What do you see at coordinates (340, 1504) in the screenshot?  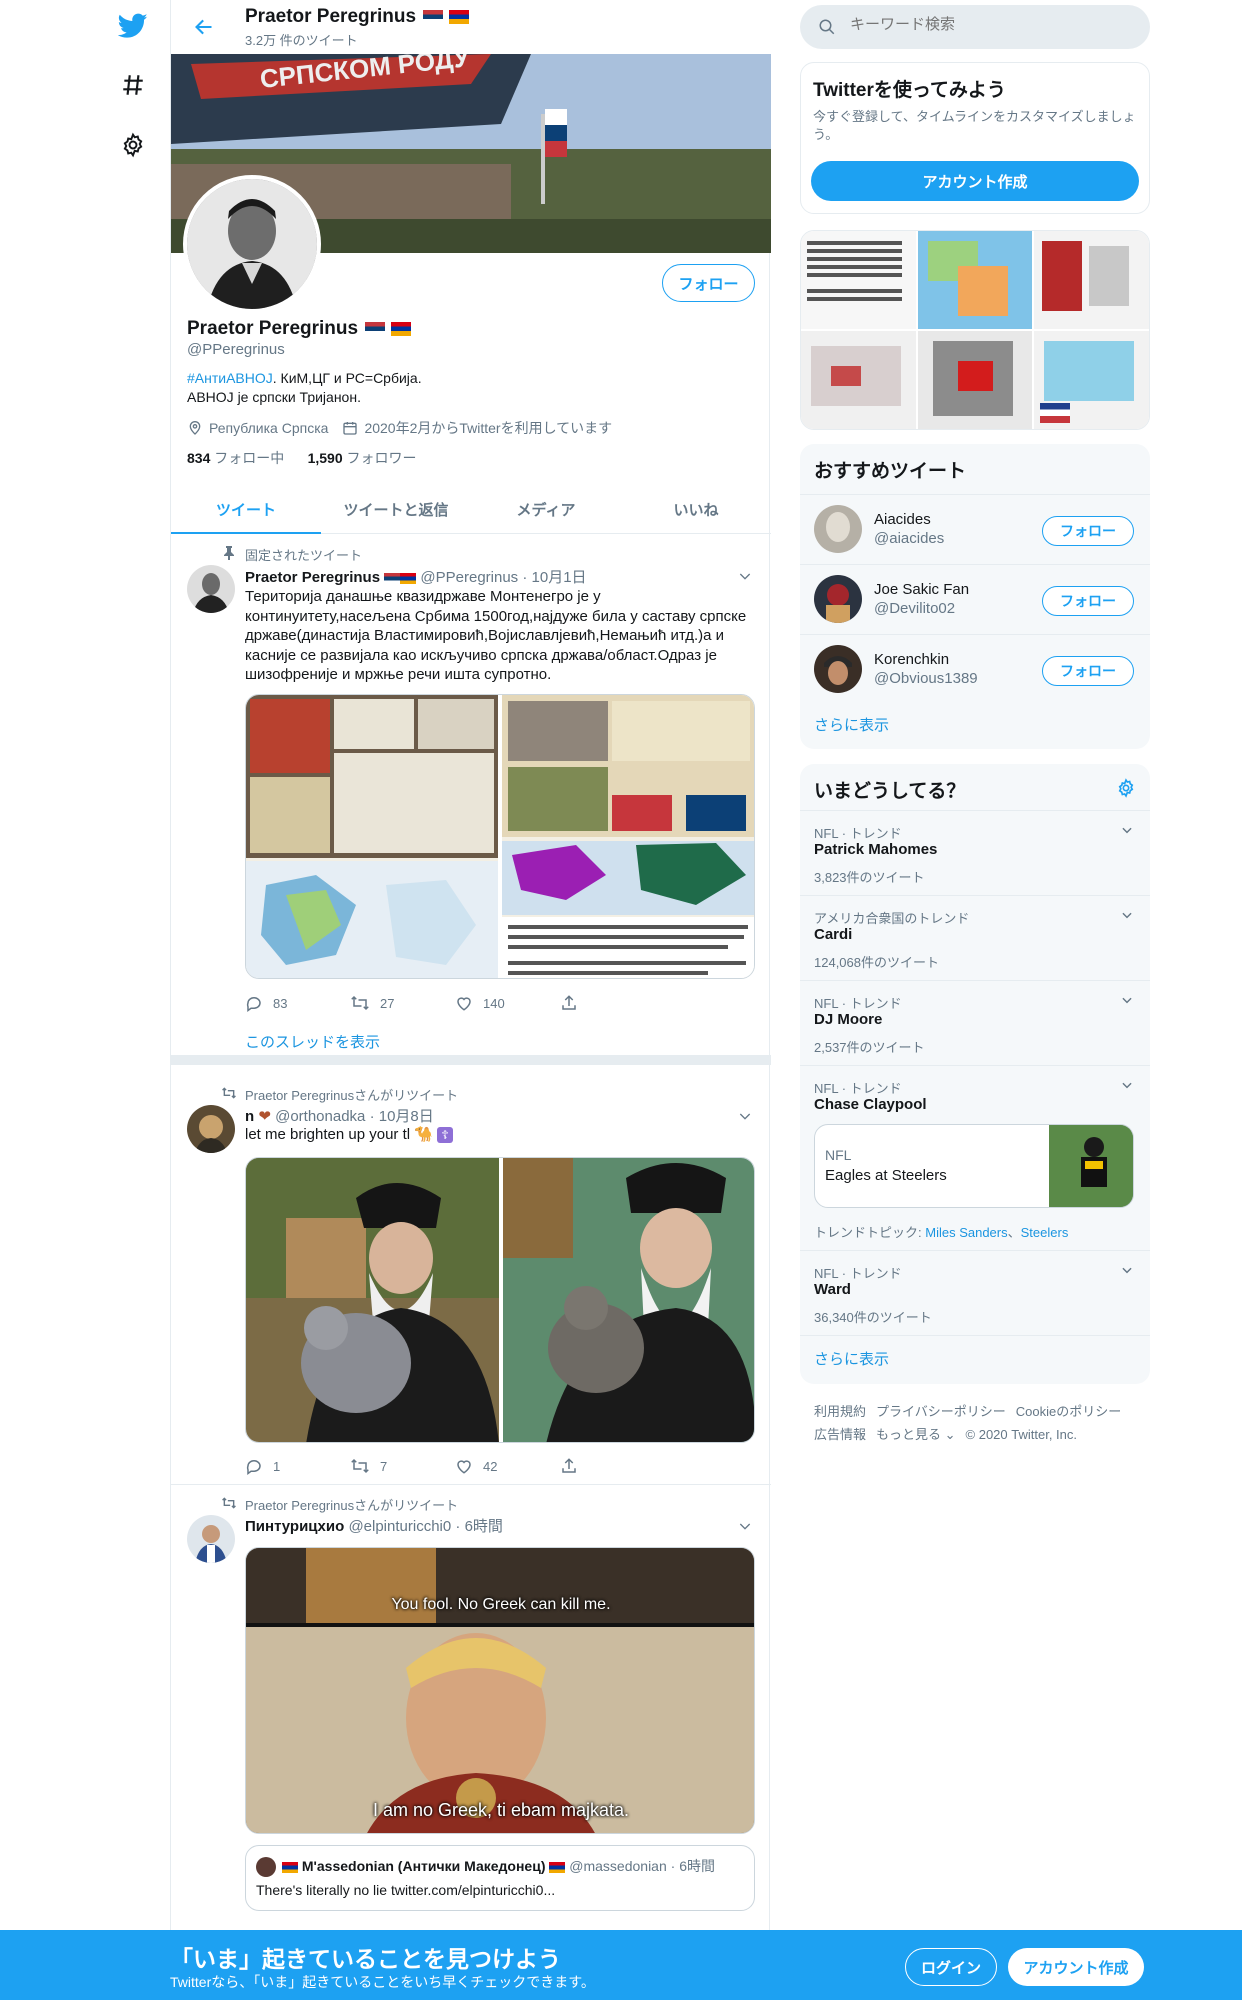 I see `tweet-context: Praetor Peregrinusさんがリツイート` at bounding box center [340, 1504].